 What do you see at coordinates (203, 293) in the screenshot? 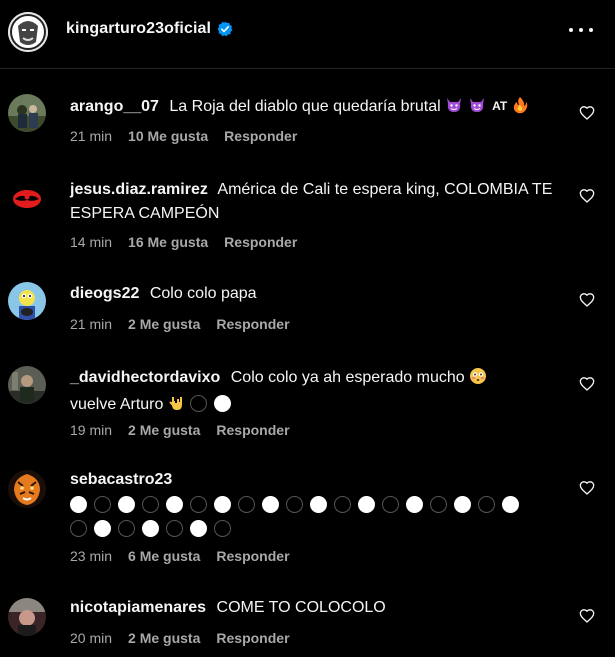
I see `comment-text: Colo colo papa` at bounding box center [203, 293].